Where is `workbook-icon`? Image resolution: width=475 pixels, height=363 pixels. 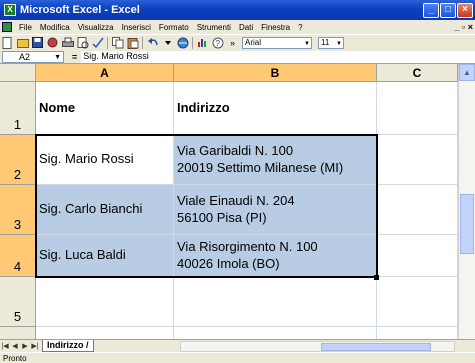
workbook-icon is located at coordinates (7, 27).